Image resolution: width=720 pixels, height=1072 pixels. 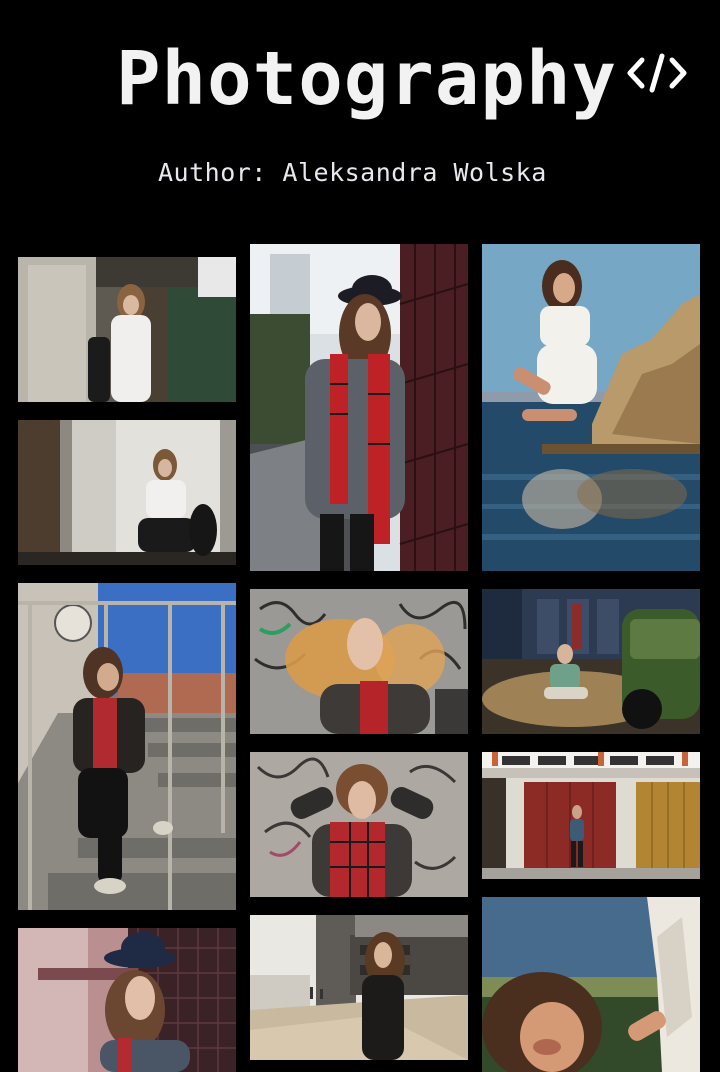 I want to click on photo-green-car, so click(x=591, y=661).